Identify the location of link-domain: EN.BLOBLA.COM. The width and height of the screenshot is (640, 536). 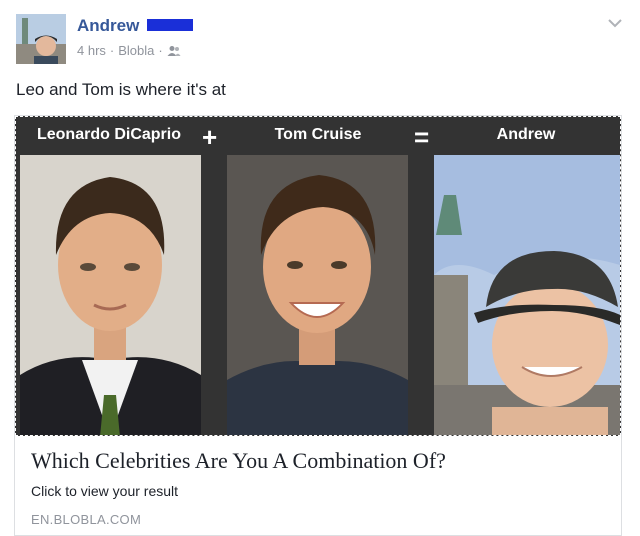
(86, 519).